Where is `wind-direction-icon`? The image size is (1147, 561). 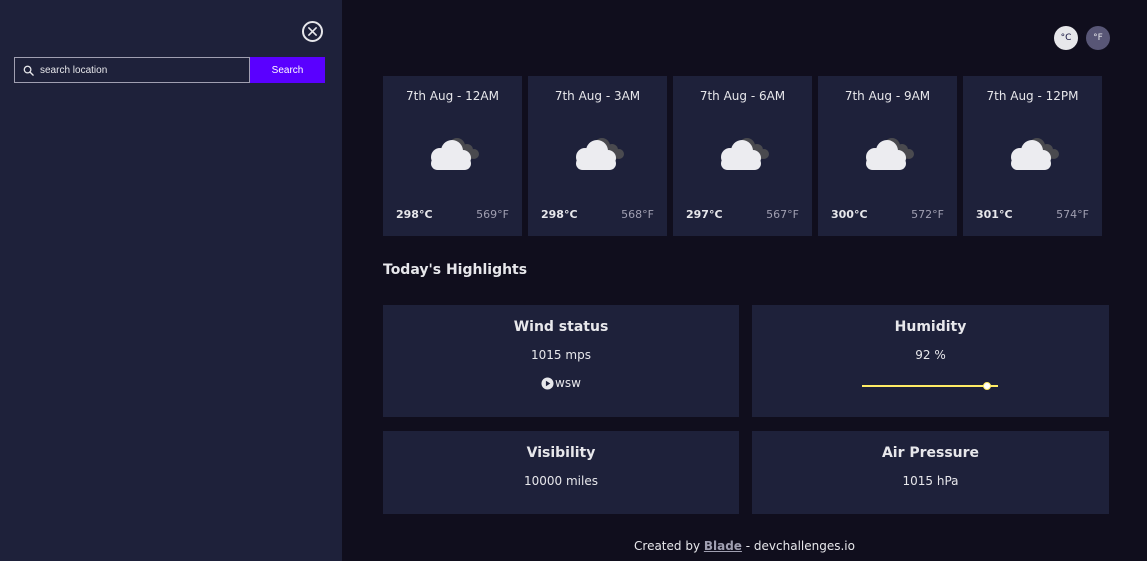 wind-direction-icon is located at coordinates (547, 383).